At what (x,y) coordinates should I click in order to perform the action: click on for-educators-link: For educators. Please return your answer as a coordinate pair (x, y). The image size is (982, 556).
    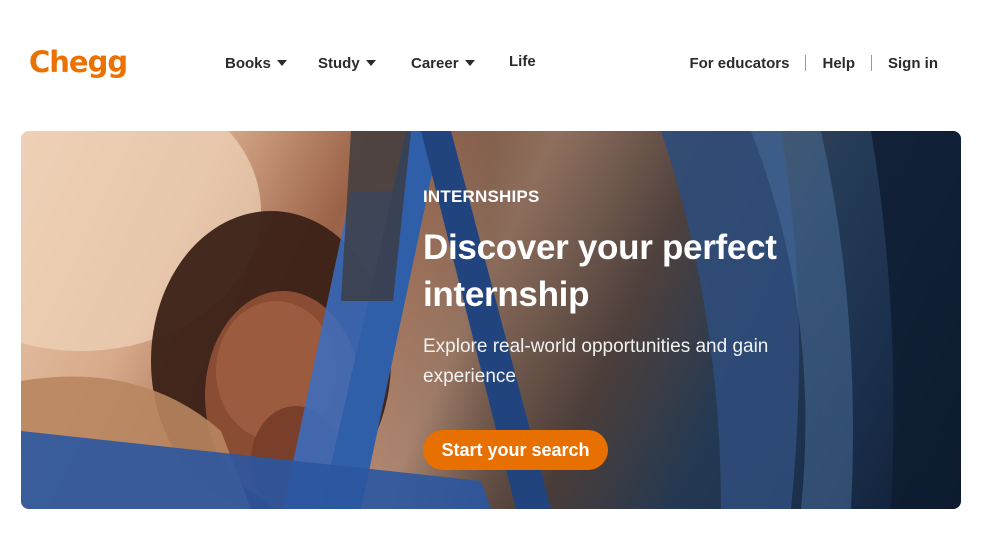
    Looking at the image, I should click on (739, 63).